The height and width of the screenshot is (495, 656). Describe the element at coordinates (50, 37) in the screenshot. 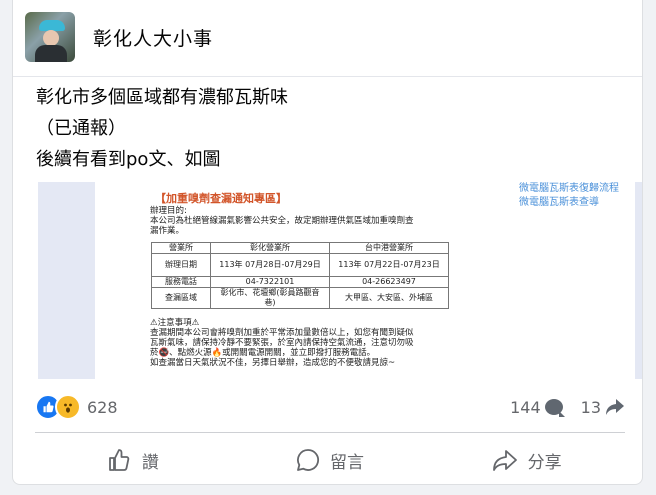

I see `avatar` at that location.